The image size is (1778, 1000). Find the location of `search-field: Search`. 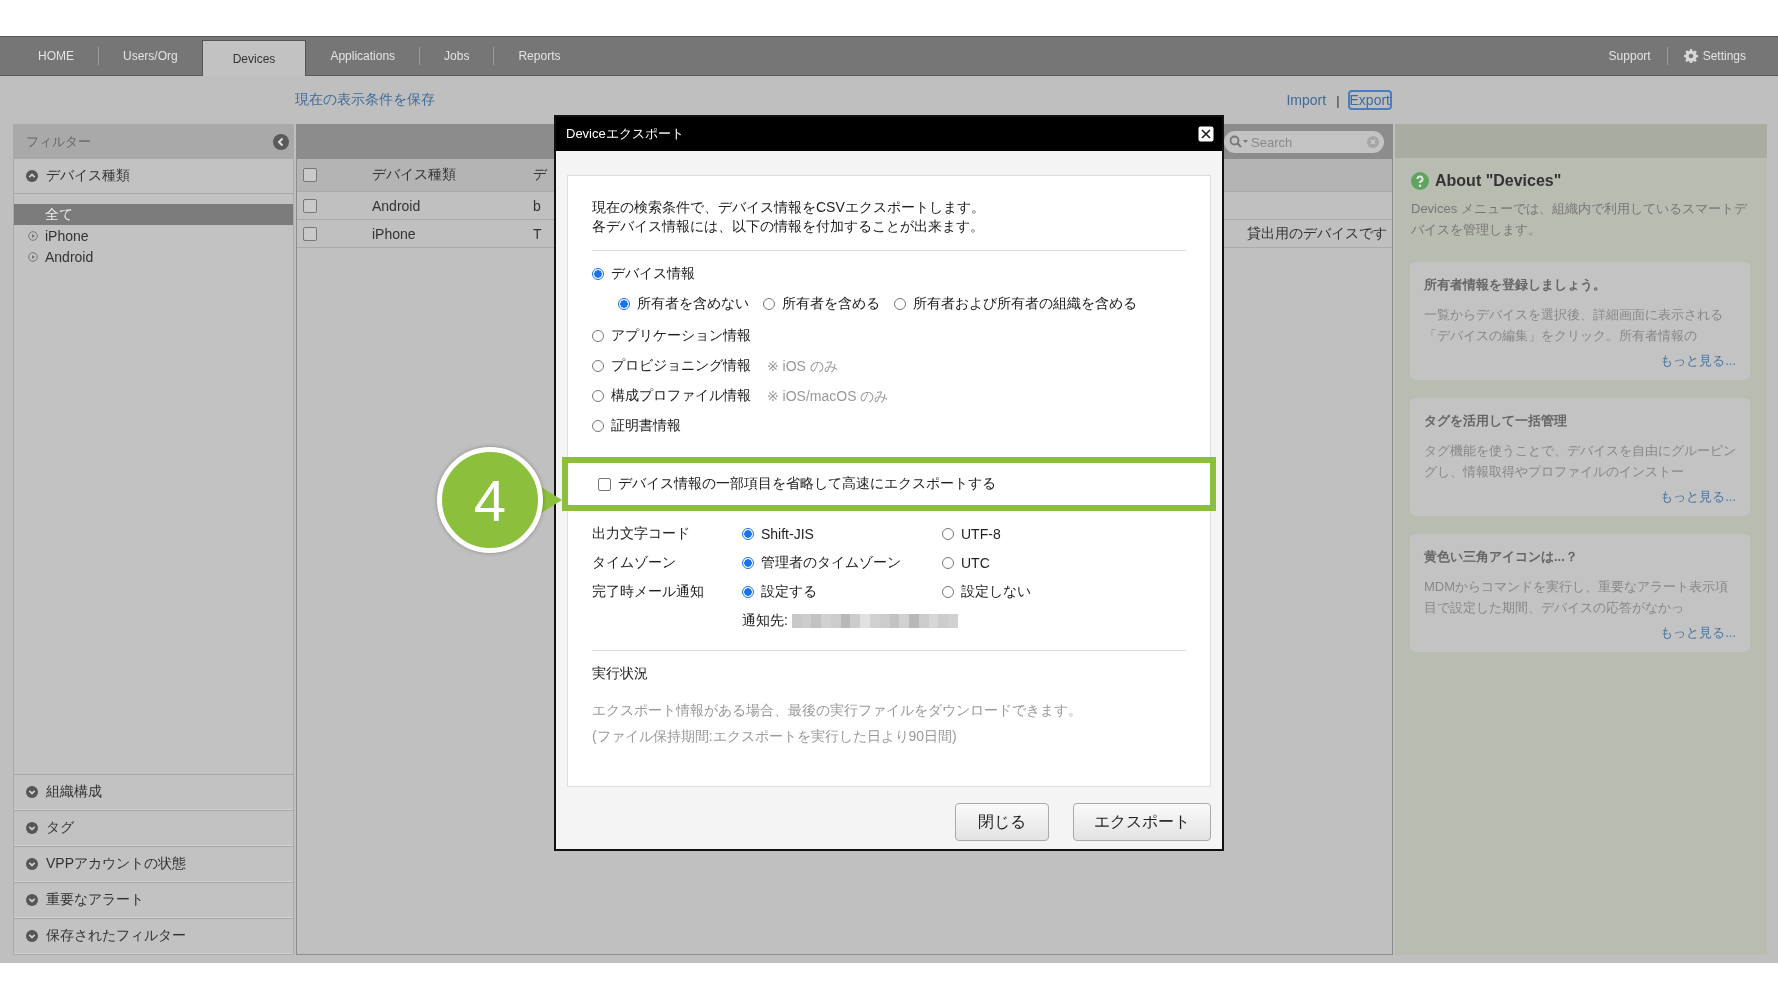

search-field: Search is located at coordinates (1304, 142).